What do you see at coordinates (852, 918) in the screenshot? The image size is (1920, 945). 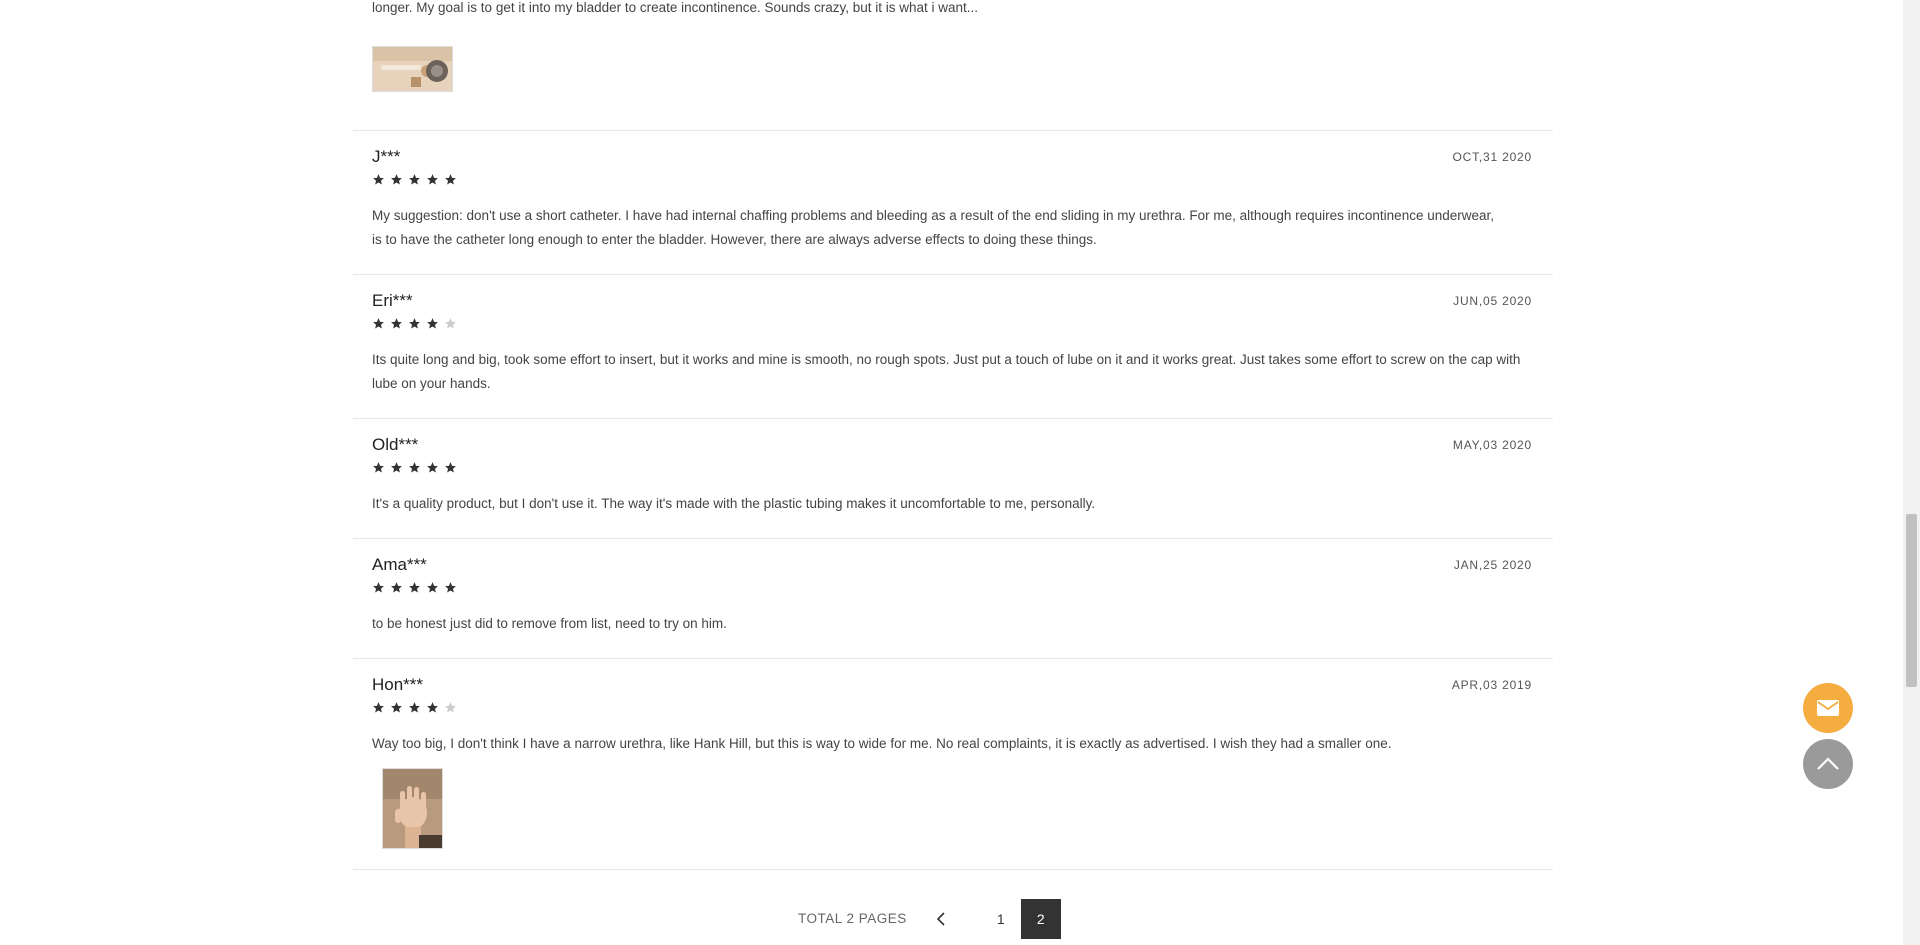 I see `pagination-total-label: TOTAL 2 PAGES` at bounding box center [852, 918].